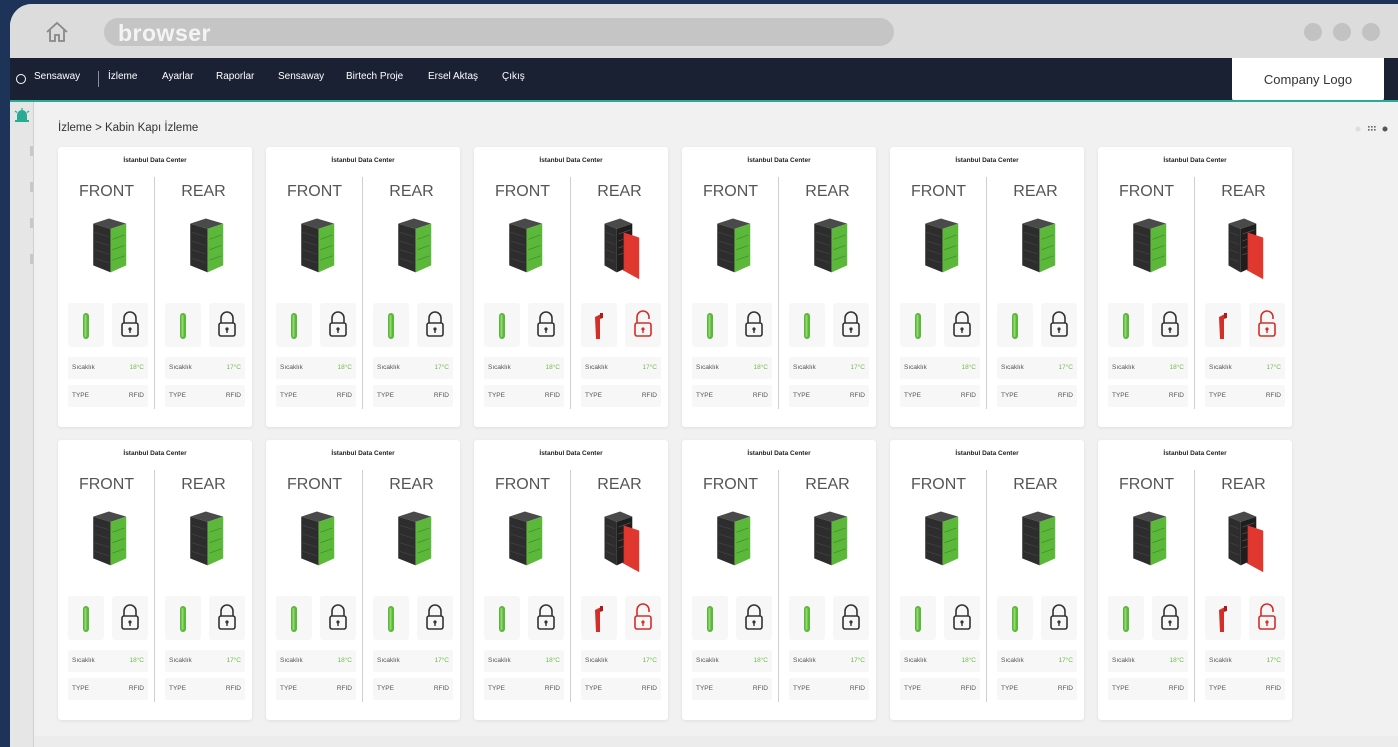  What do you see at coordinates (716, 741) in the screenshot?
I see `bottom-strip` at bounding box center [716, 741].